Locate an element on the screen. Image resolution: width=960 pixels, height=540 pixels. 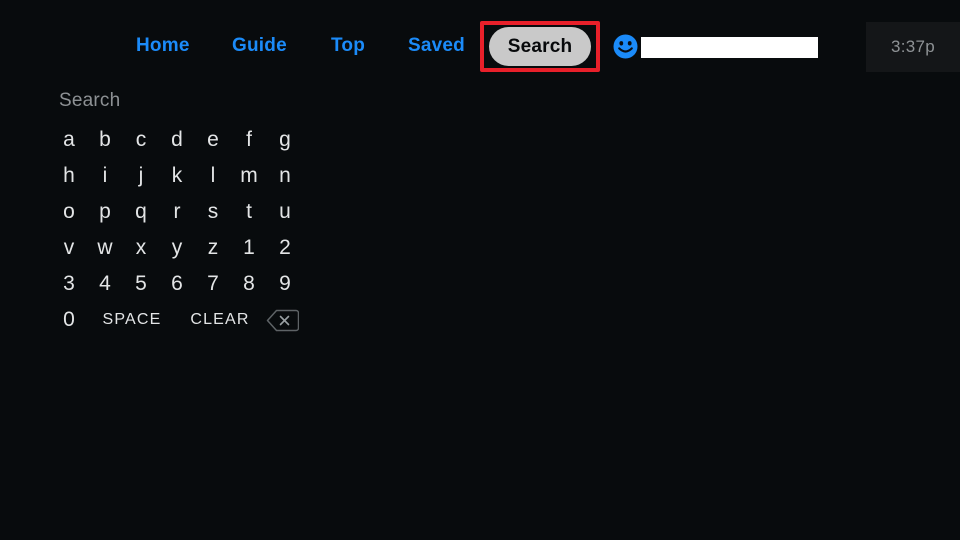
search-input is located at coordinates (729, 47).